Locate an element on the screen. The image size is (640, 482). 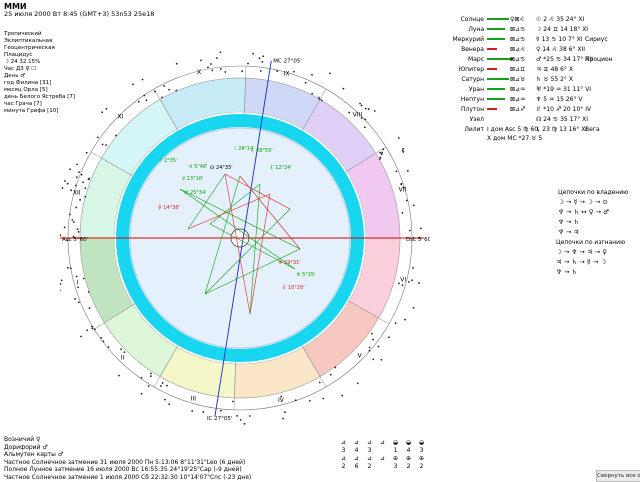
planet-row: Марс⊠⊿♋♂ *25 ♋ 34 17° XIIПроцион is located at coordinates (540, 61).